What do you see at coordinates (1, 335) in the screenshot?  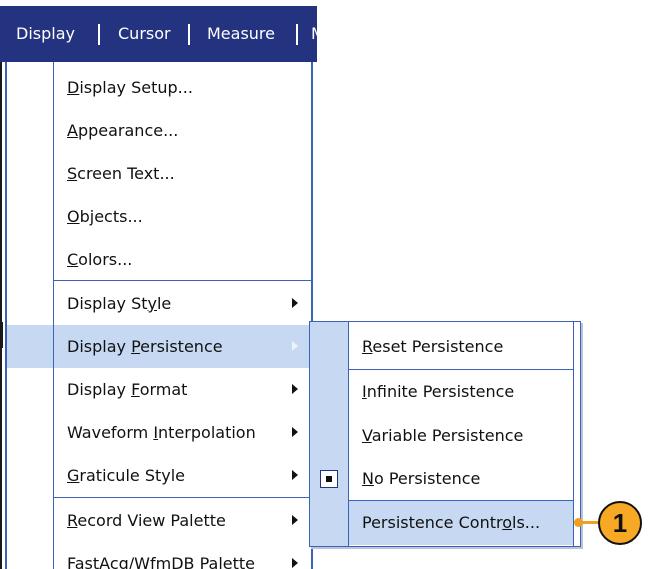 I see `window-edge-tick` at bounding box center [1, 335].